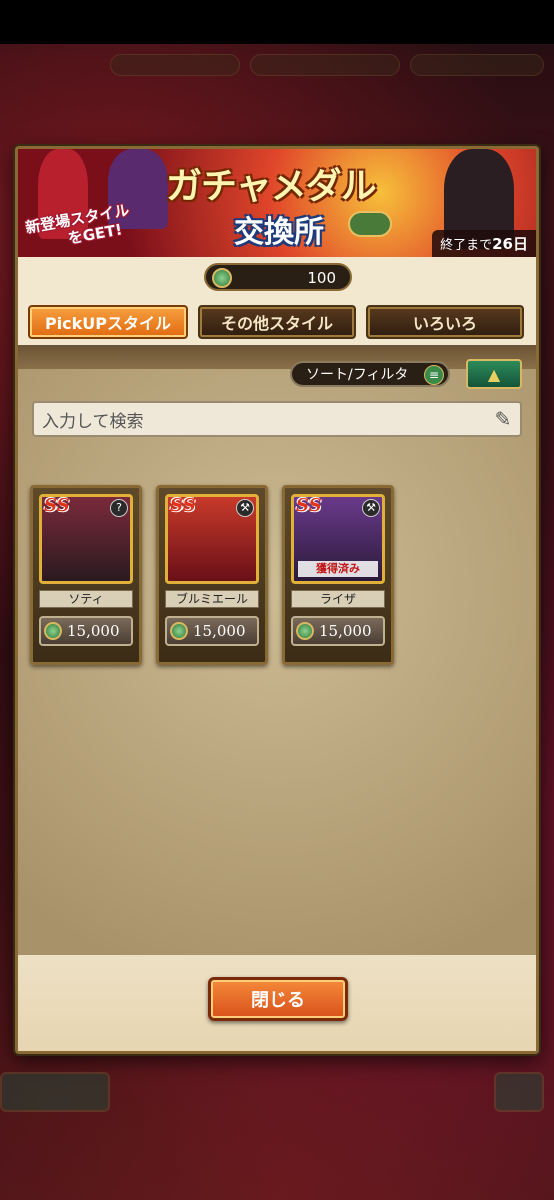 This screenshot has height=1200, width=554. Describe the element at coordinates (445, 322) in the screenshot. I see `tab-misc: いろいろ` at that location.